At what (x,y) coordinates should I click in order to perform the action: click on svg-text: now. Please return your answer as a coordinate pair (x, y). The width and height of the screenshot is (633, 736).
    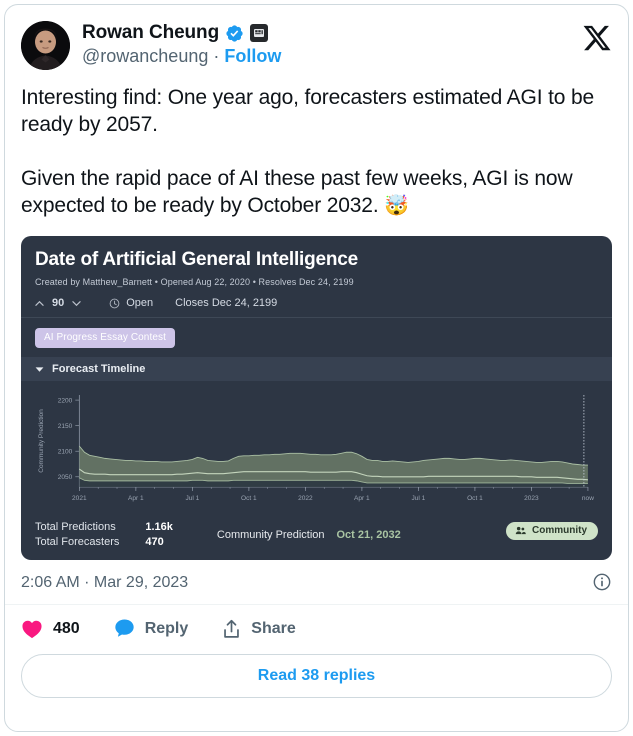
    Looking at the image, I should click on (588, 498).